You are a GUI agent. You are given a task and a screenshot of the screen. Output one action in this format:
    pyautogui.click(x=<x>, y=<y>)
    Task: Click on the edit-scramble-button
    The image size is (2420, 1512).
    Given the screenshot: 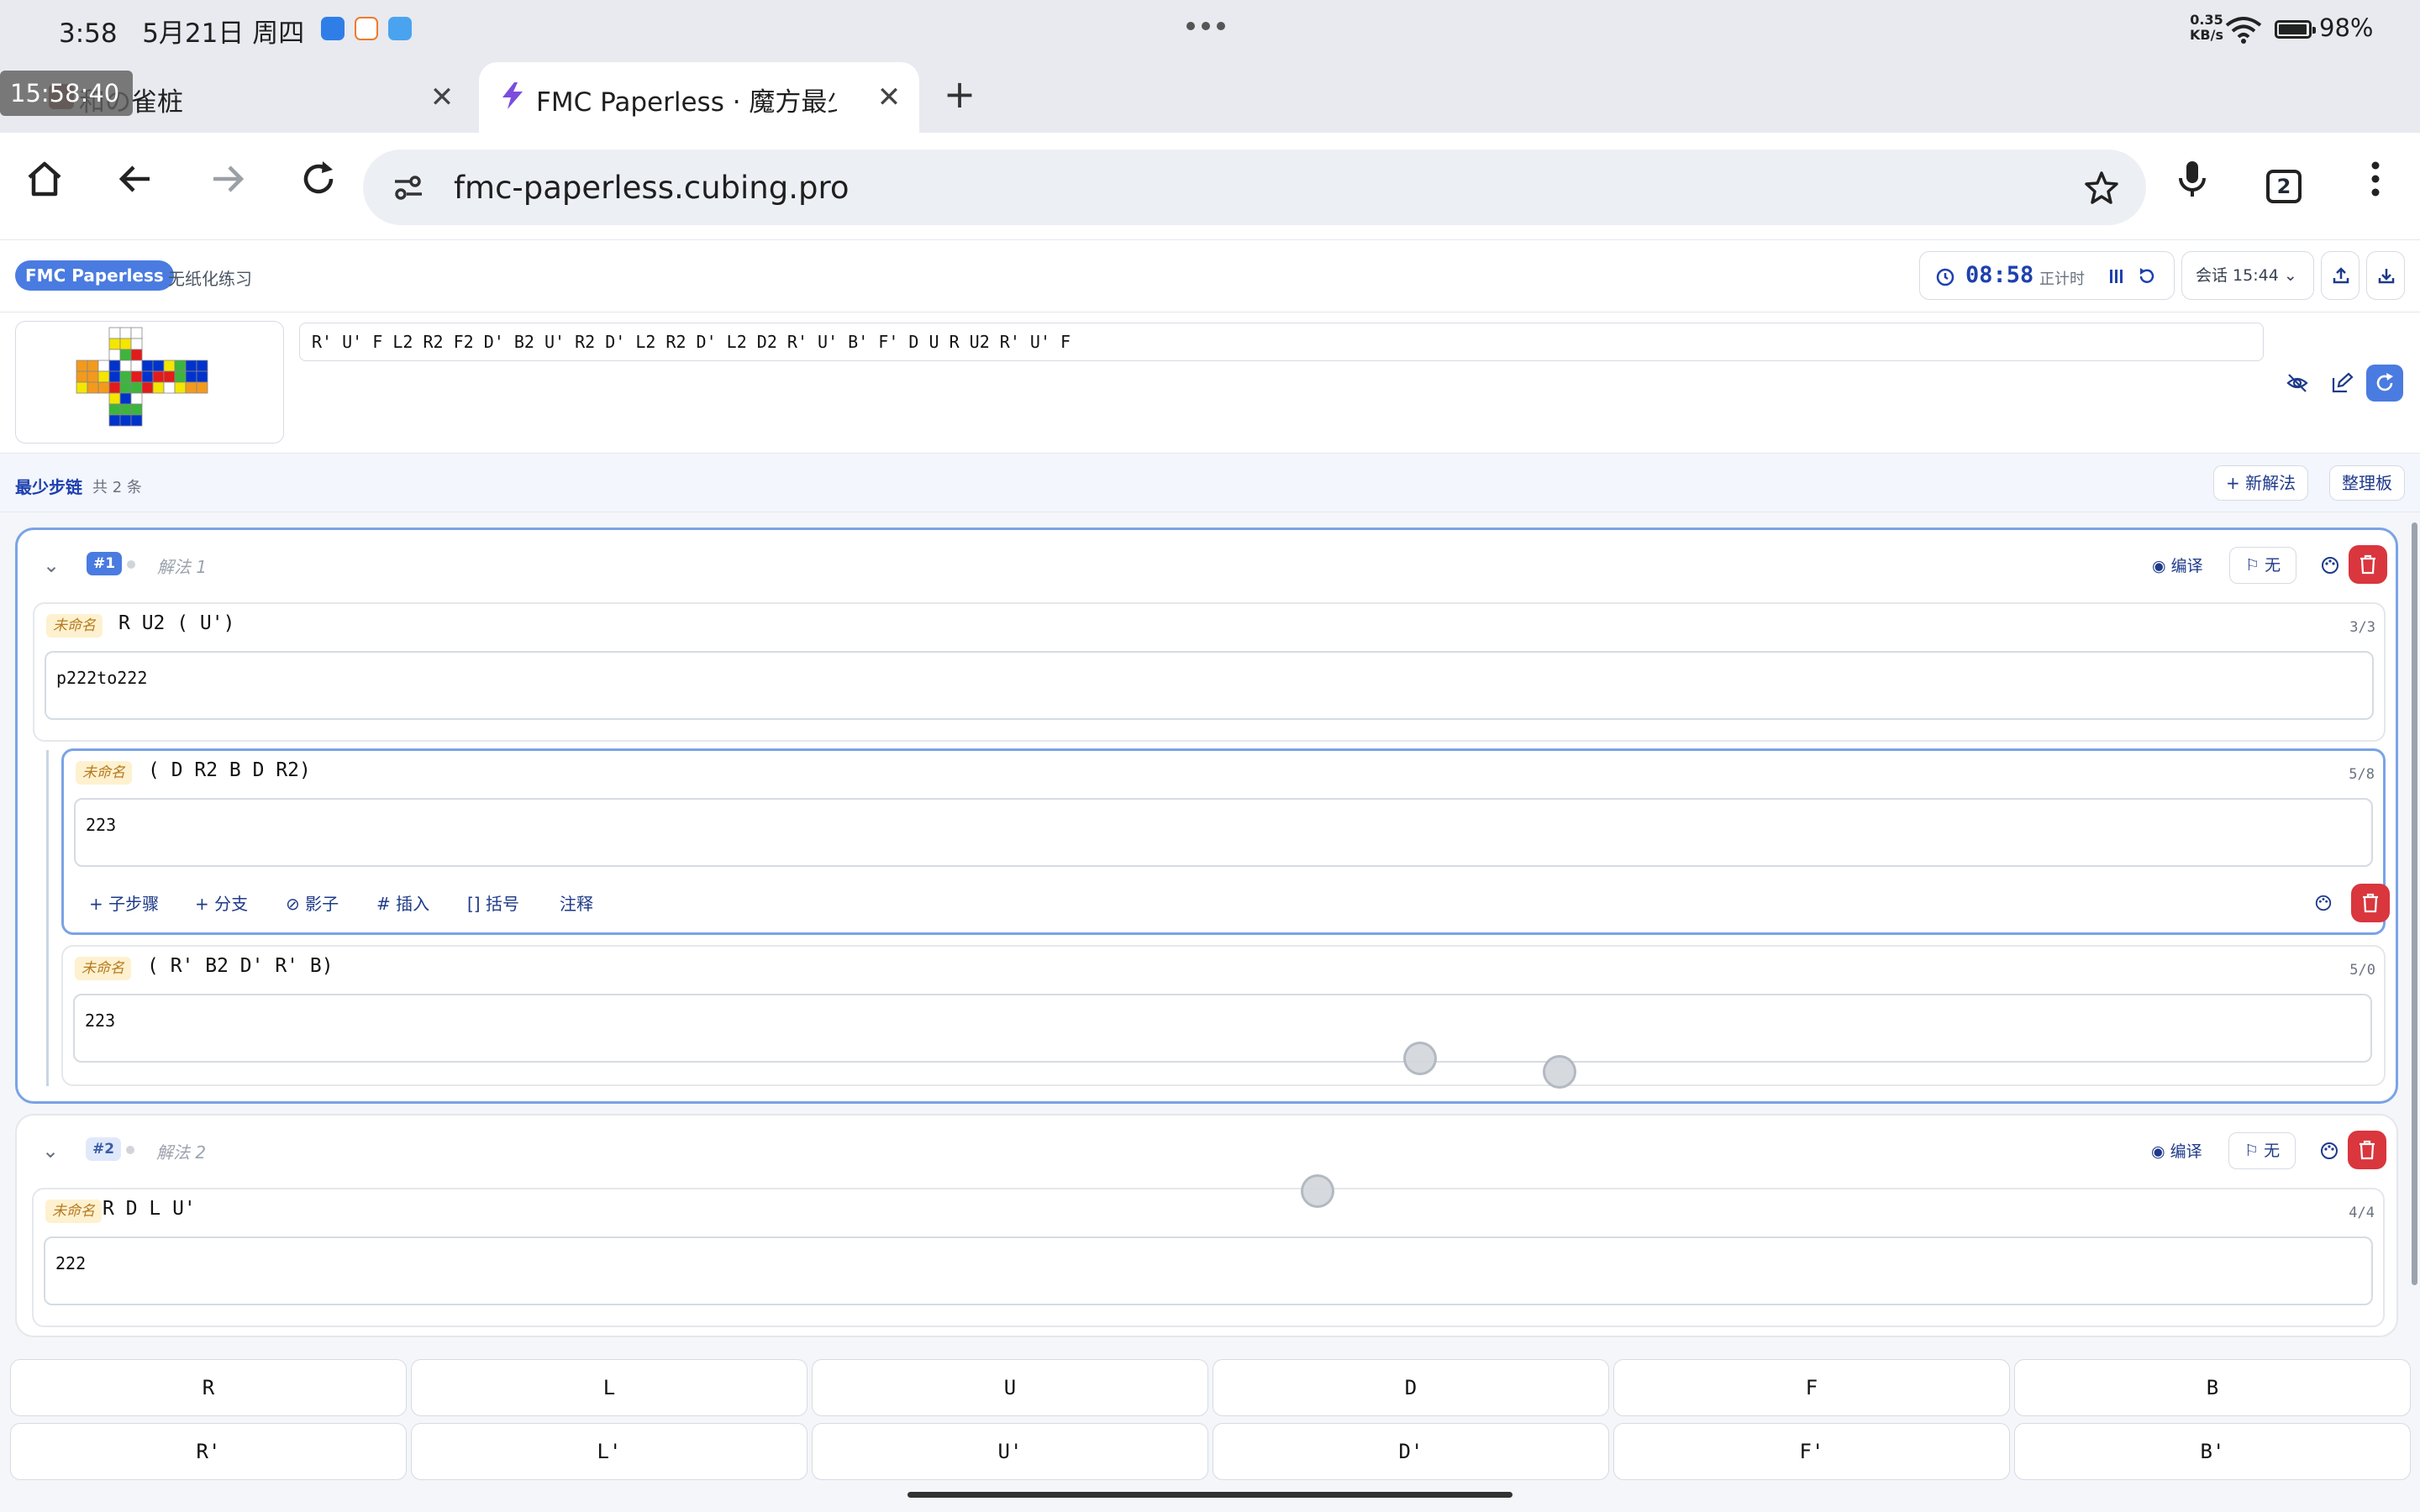 What is the action you would take?
    pyautogui.click(x=2341, y=383)
    